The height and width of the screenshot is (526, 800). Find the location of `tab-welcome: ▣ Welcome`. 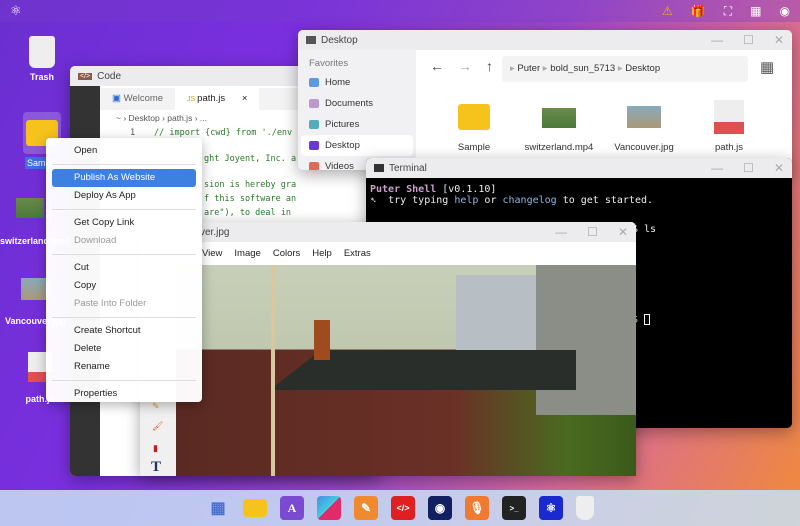

tab-welcome: ▣ Welcome is located at coordinates (137, 99).